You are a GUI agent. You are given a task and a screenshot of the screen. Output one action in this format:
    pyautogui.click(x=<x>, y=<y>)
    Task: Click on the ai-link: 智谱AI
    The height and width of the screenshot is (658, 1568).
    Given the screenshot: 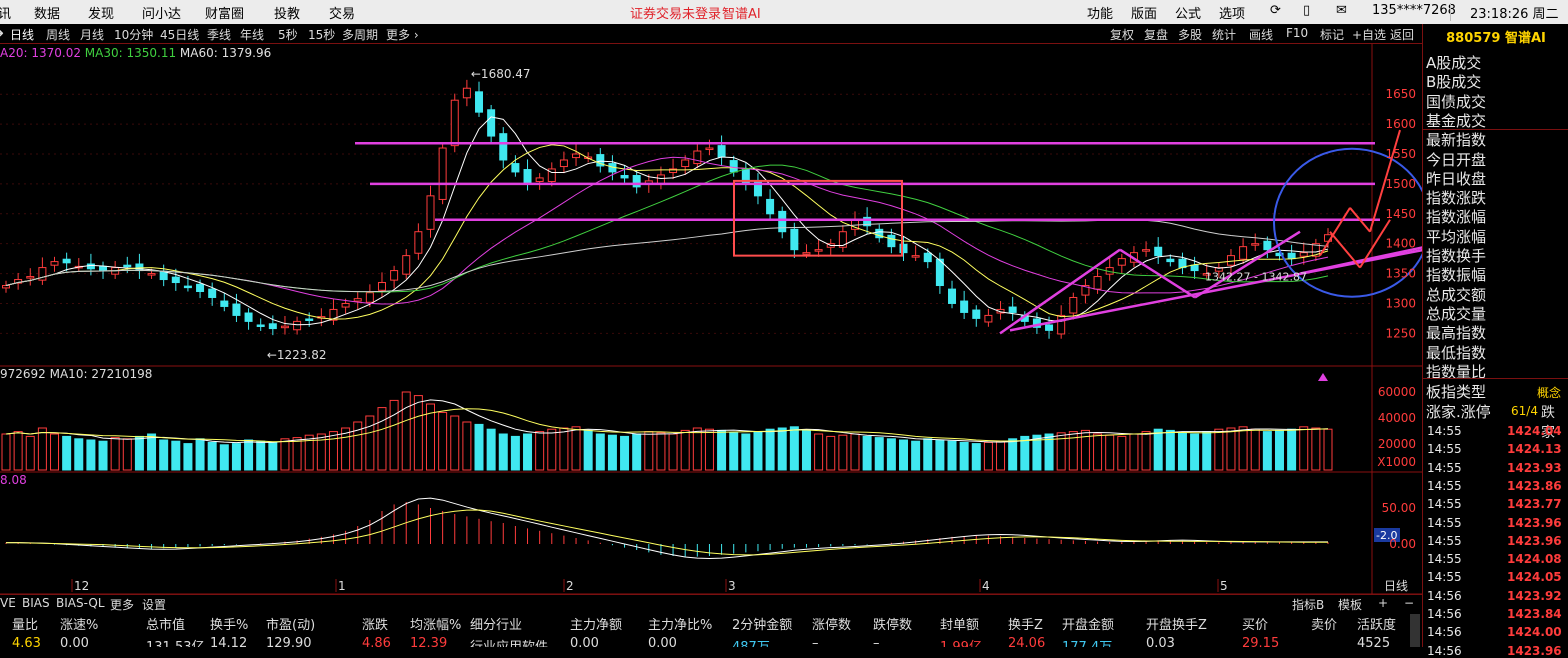 What is the action you would take?
    pyautogui.click(x=741, y=12)
    